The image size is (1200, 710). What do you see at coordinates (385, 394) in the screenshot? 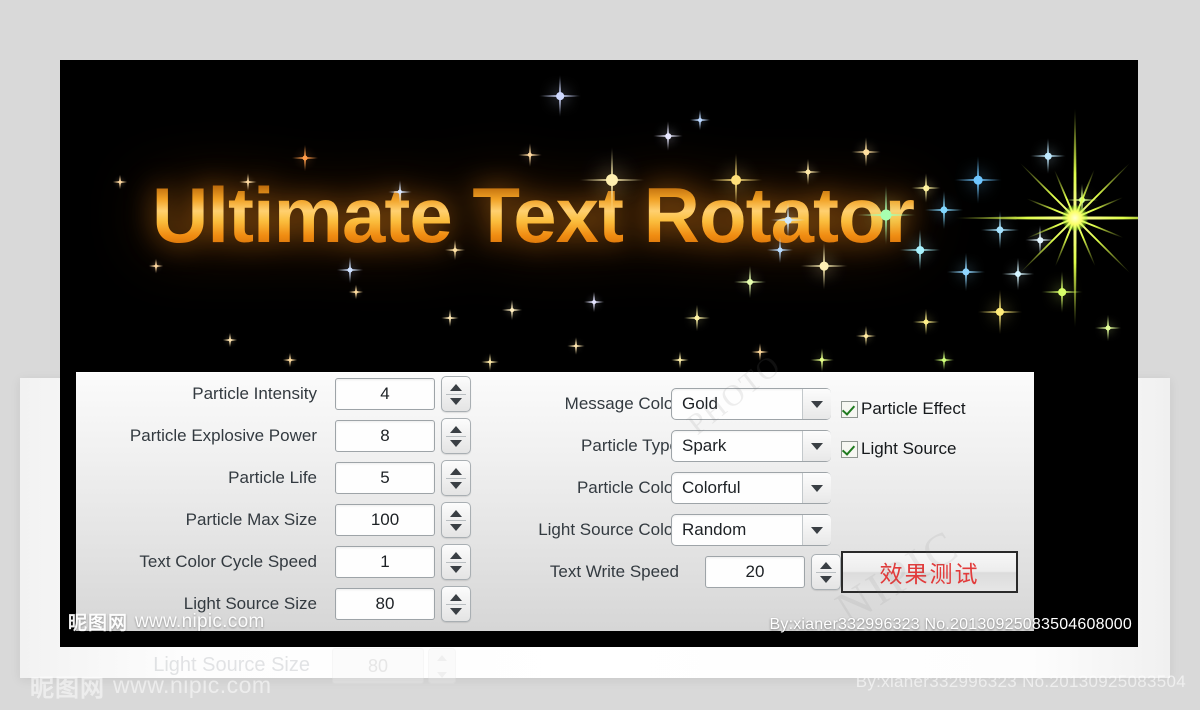
I see `input-particle-intensity: 4` at bounding box center [385, 394].